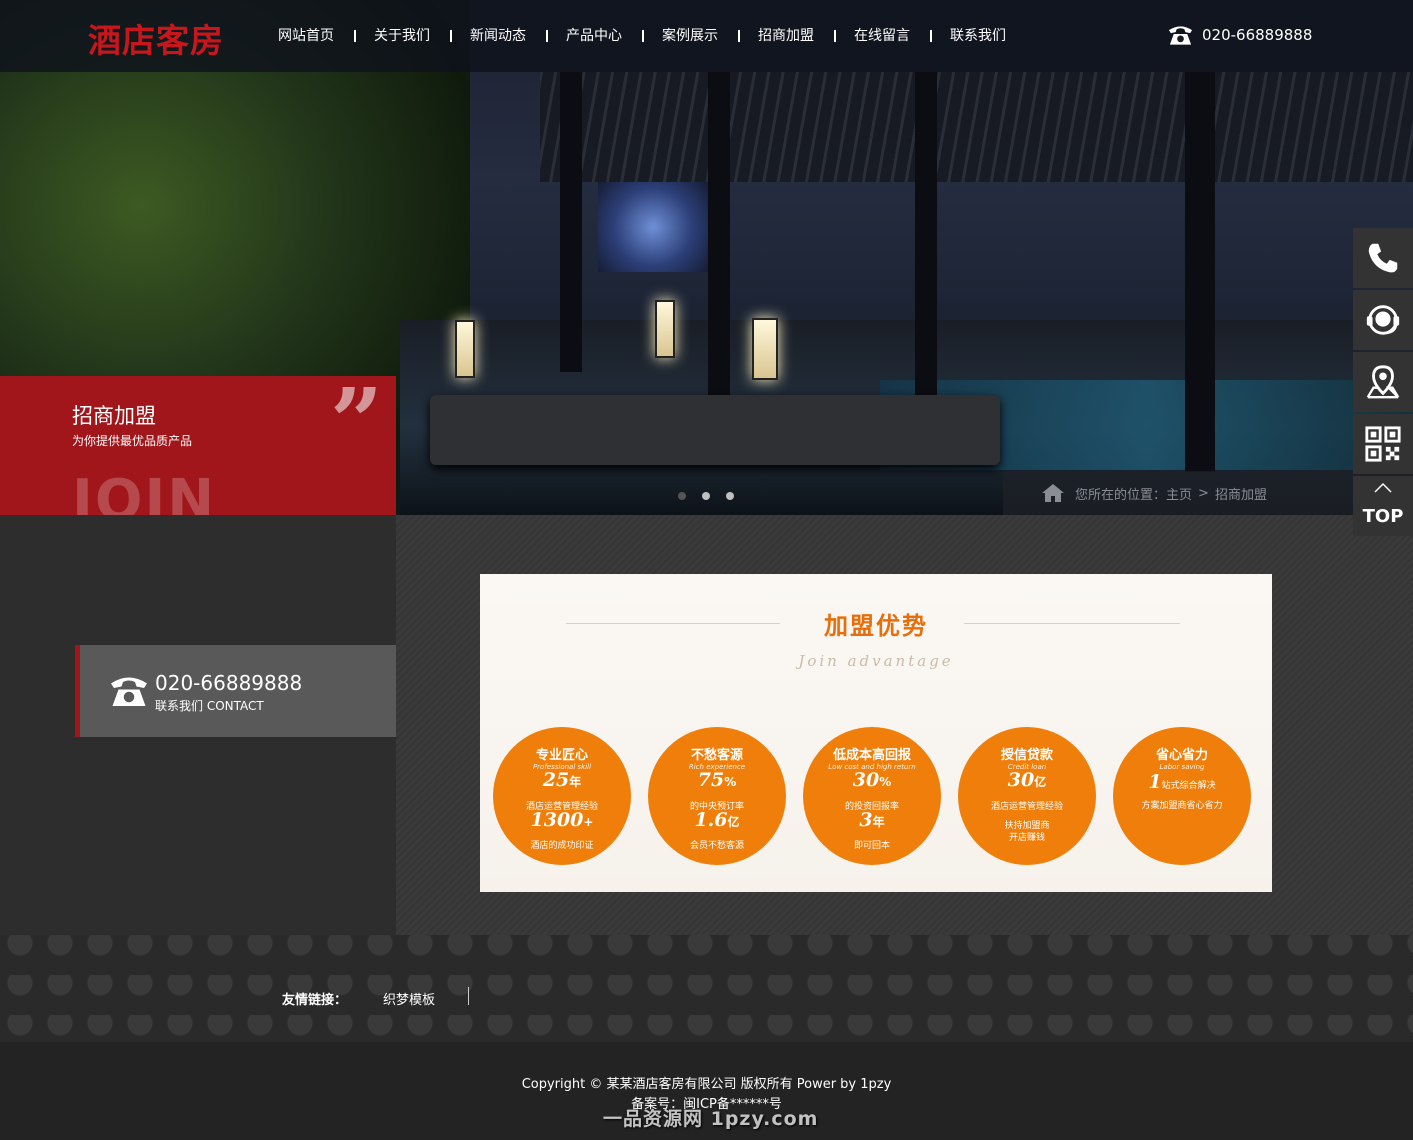  Describe the element at coordinates (557, 820) in the screenshot. I see `stat-value: 1300` at that location.